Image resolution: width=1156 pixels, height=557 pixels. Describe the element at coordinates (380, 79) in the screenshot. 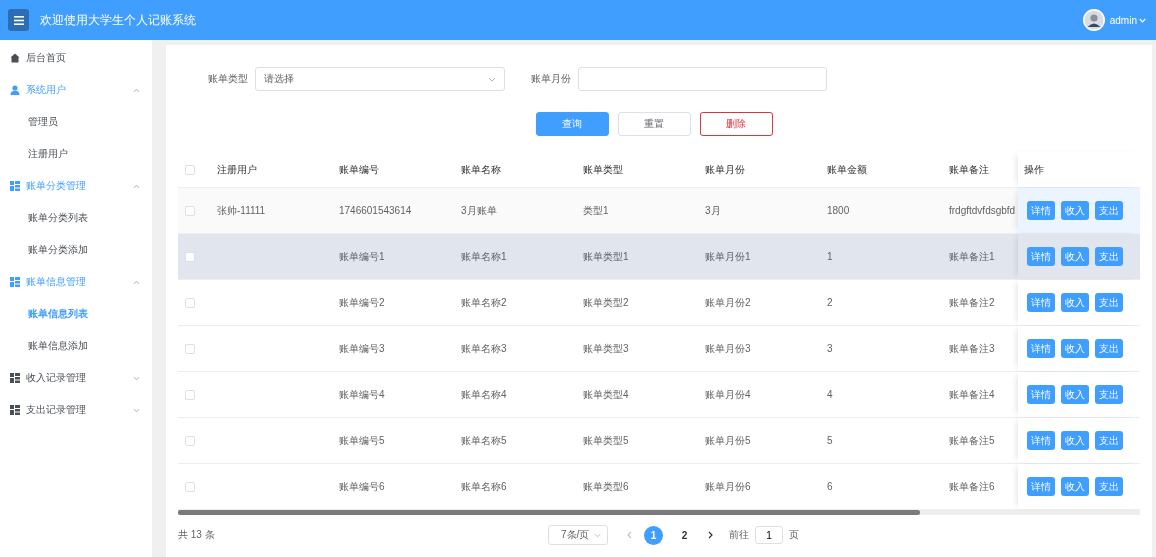

I see `select-field: 请选择` at that location.